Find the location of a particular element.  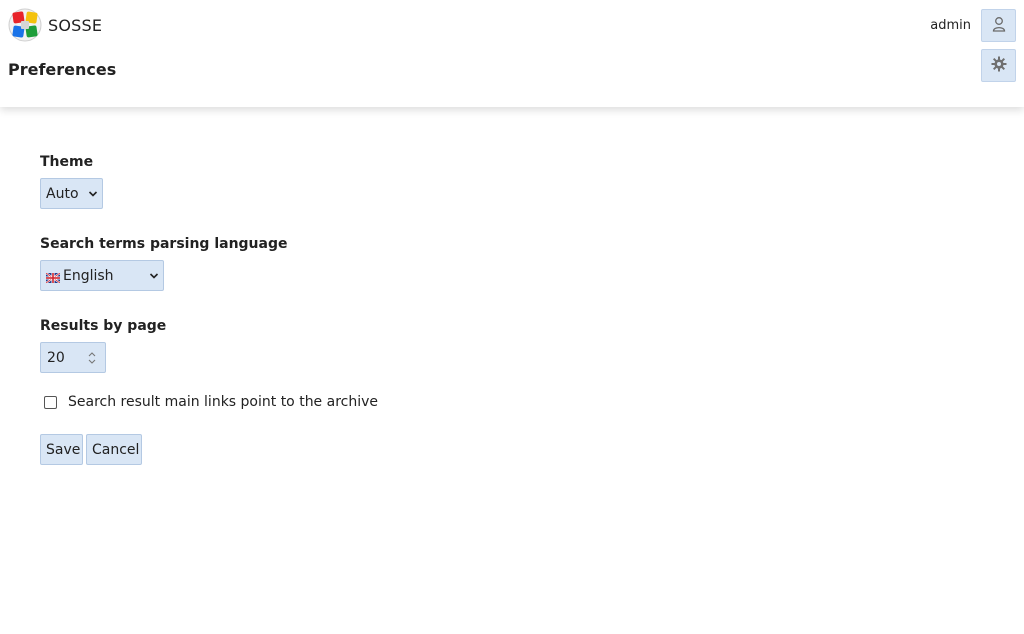

save-button: Save is located at coordinates (61, 449).